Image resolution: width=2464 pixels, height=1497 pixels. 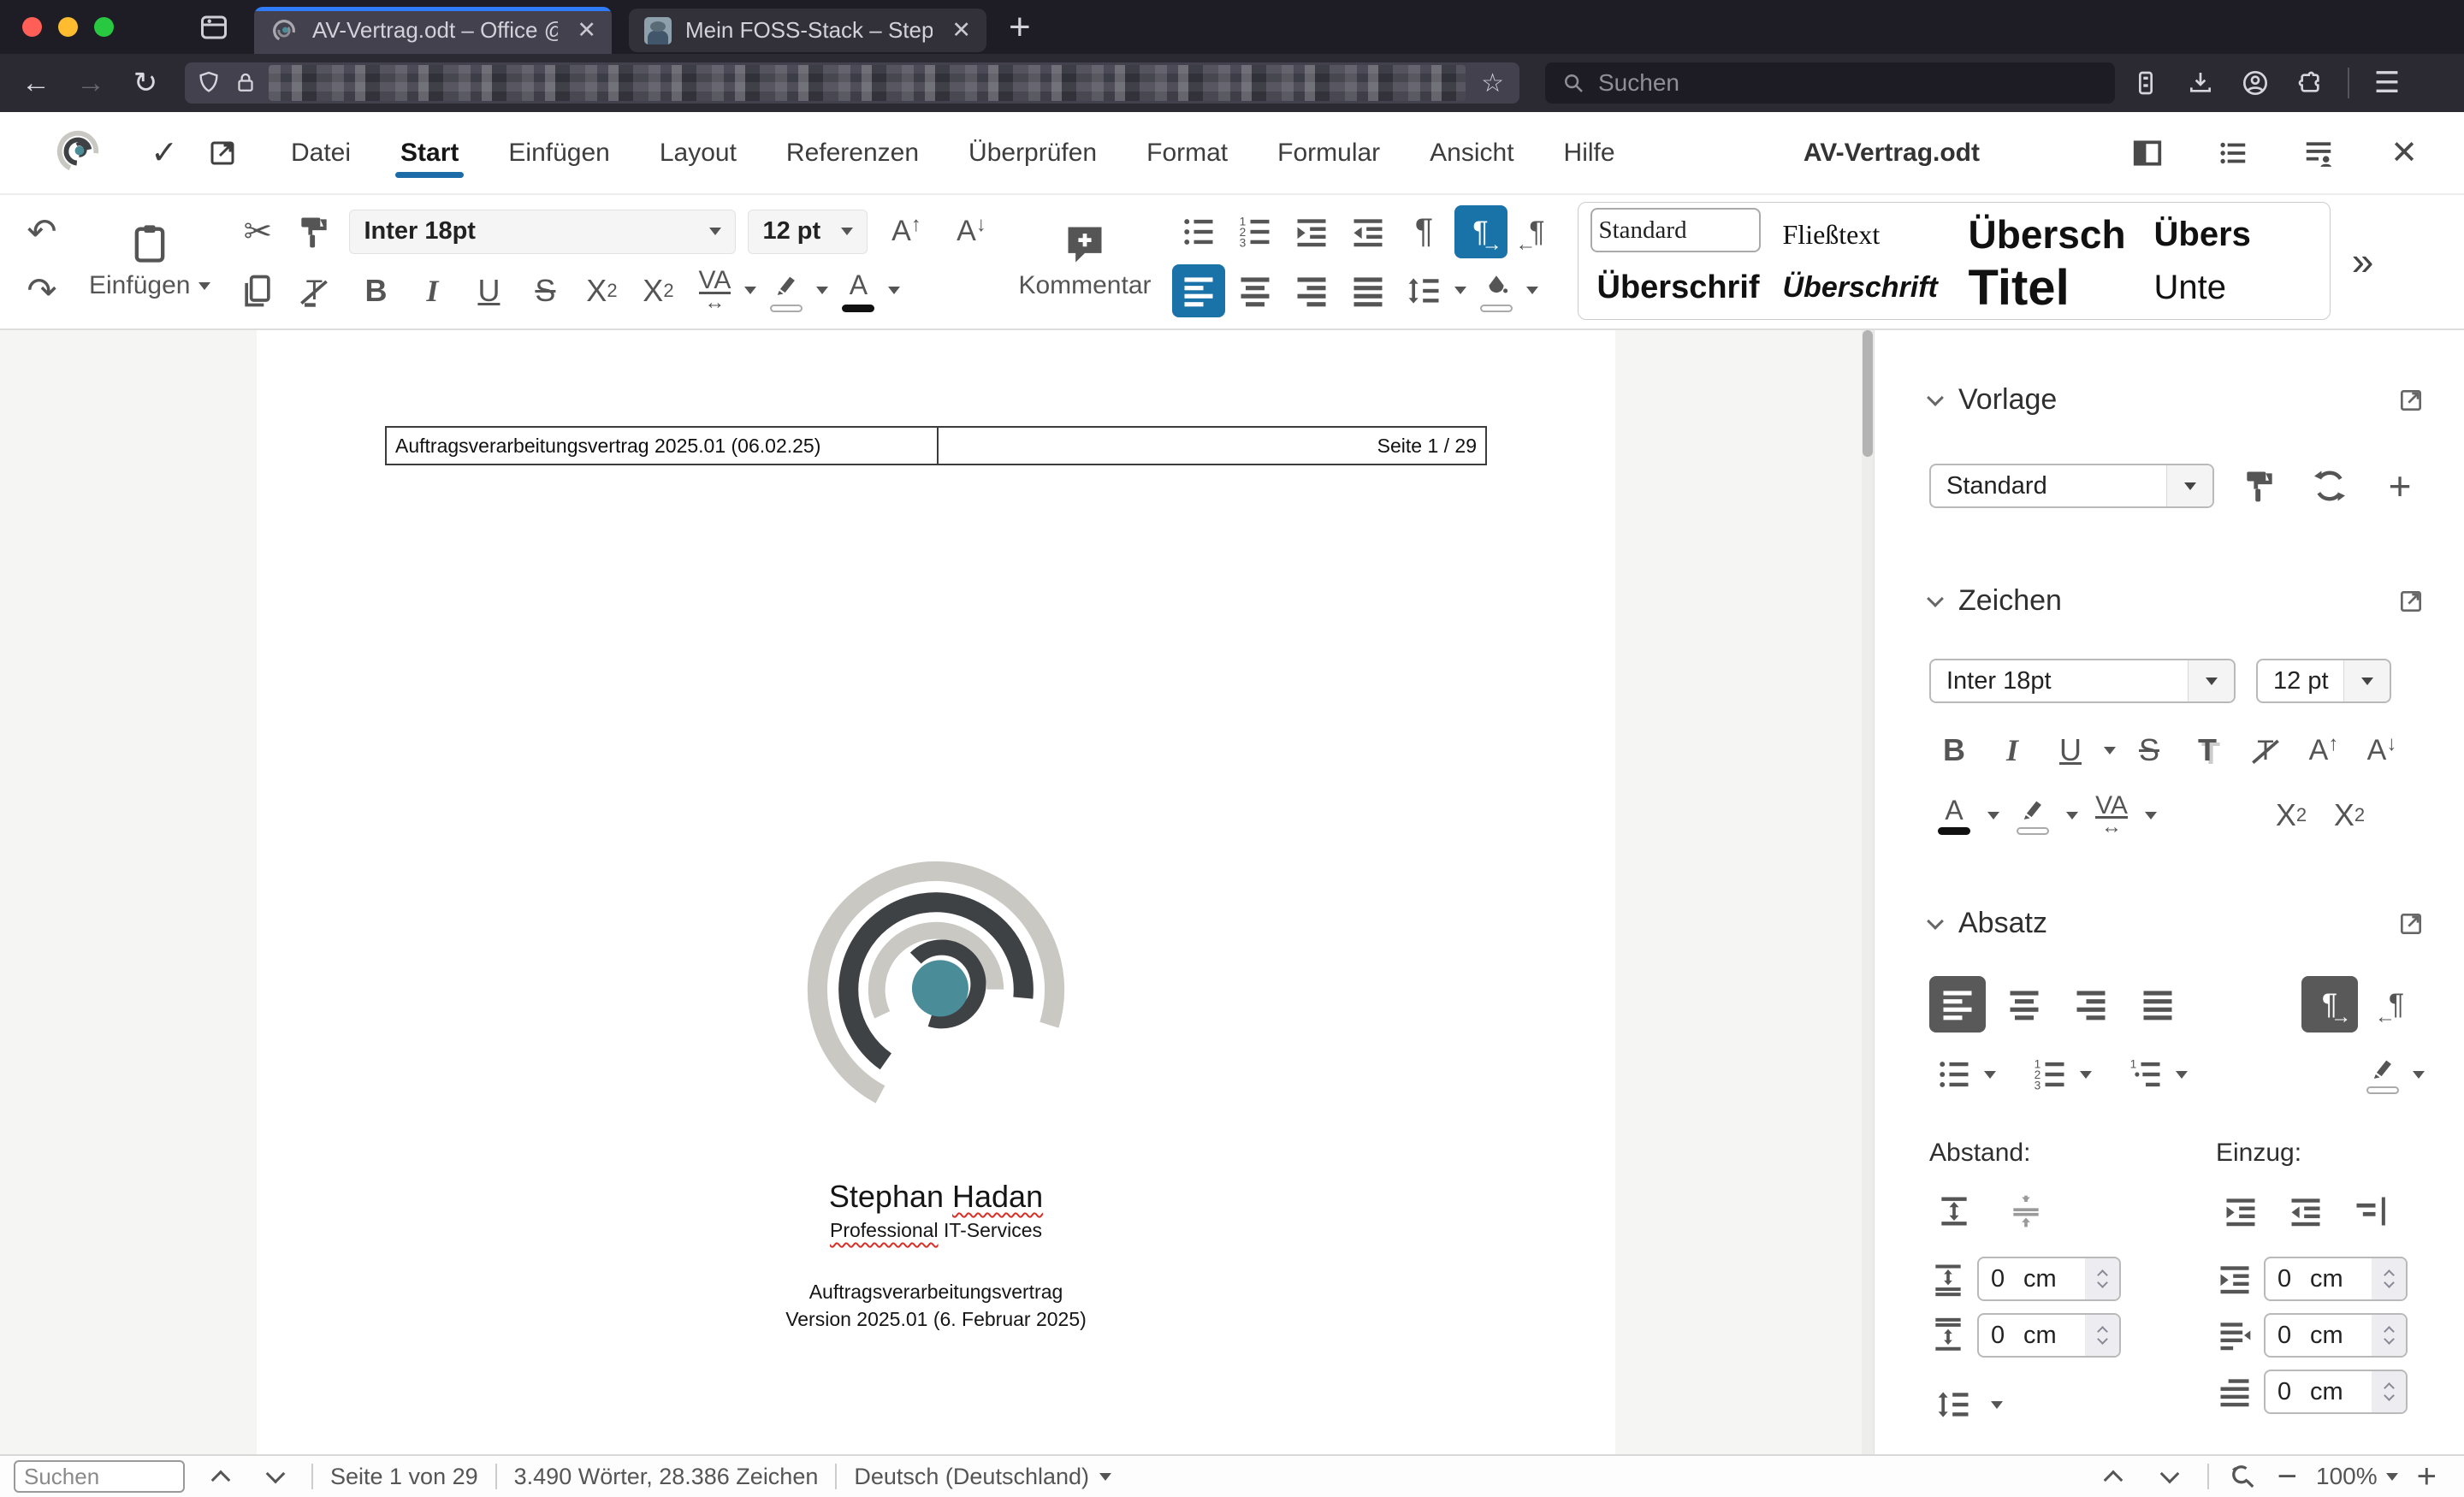 What do you see at coordinates (2349, 815) in the screenshot?
I see `sidebar-subscript-button: X2` at bounding box center [2349, 815].